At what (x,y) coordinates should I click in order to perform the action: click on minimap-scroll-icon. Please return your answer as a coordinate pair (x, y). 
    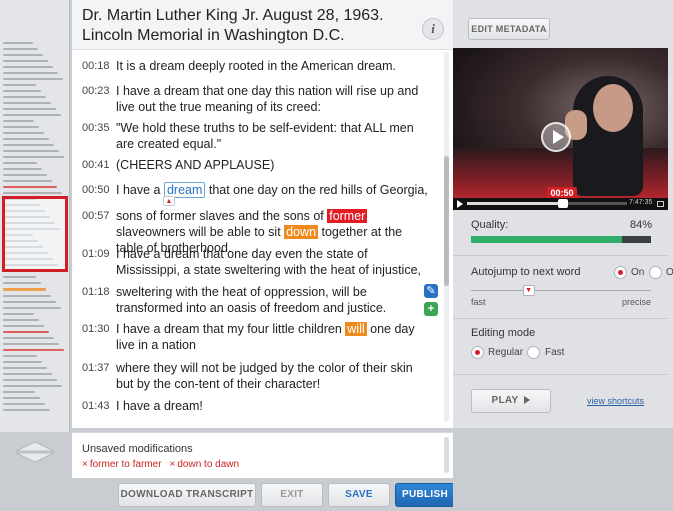
    Looking at the image, I should click on (35, 452).